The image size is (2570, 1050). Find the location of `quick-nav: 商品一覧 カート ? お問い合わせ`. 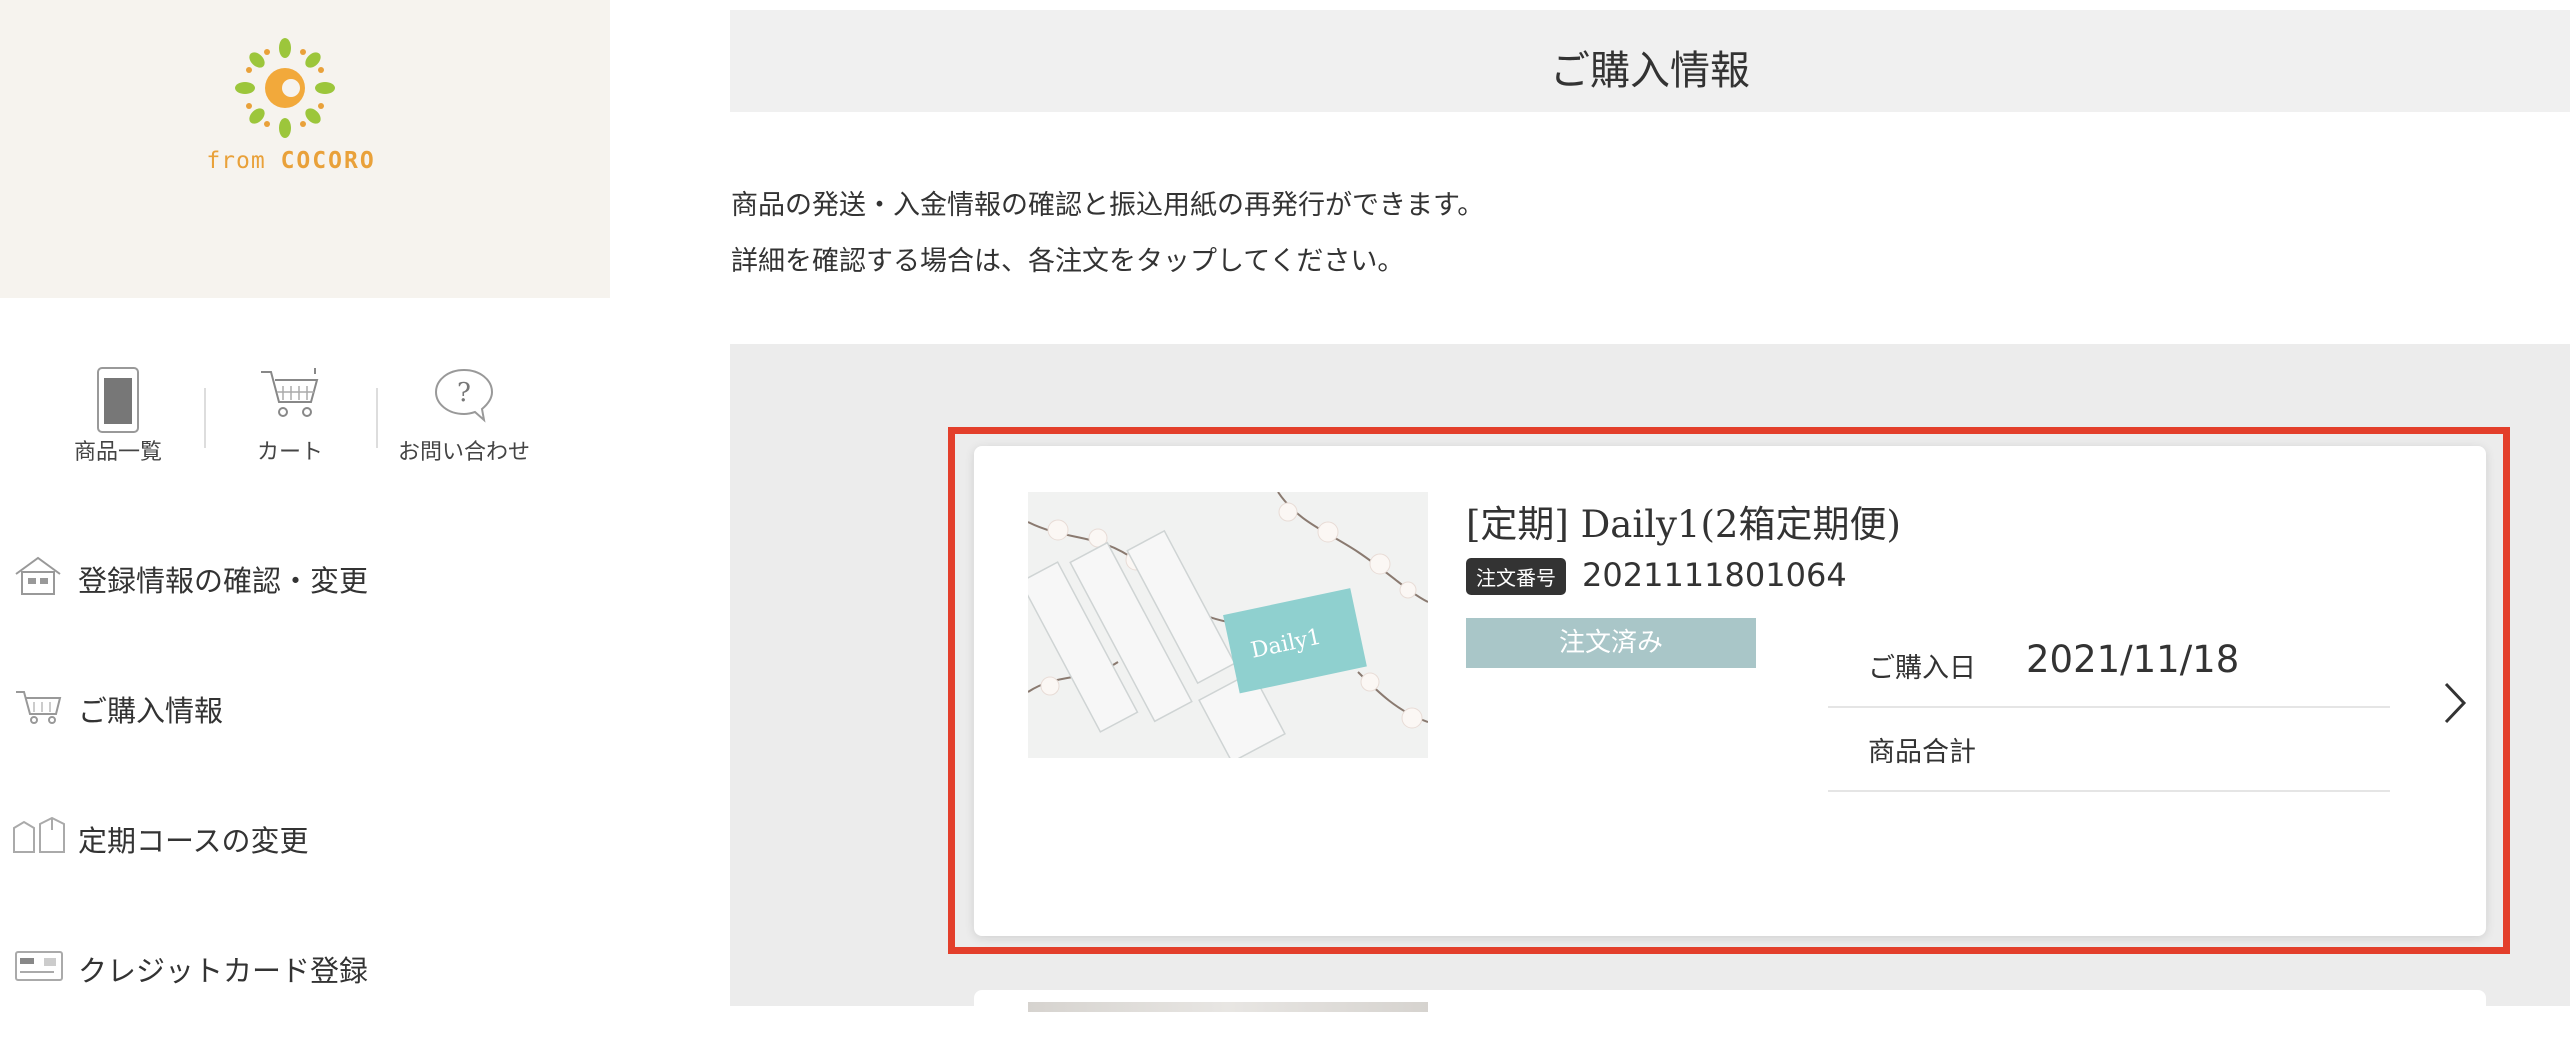

quick-nav: 商品一覧 カート ? お問い合わせ is located at coordinates (318, 417).